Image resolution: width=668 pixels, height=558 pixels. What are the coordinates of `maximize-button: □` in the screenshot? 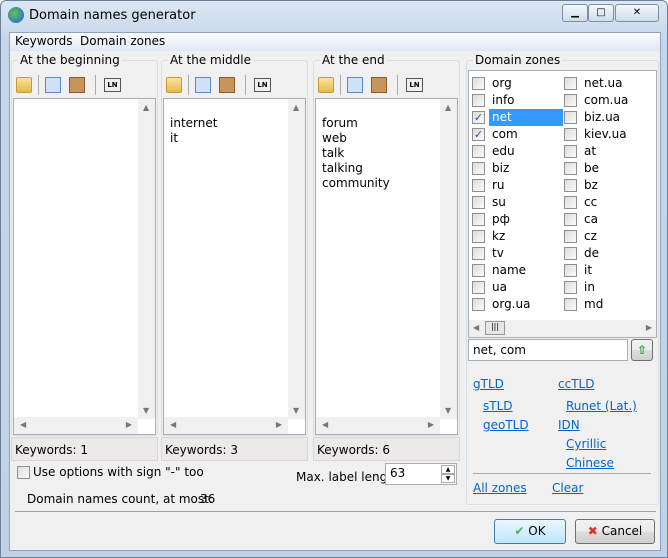 It's located at (601, 13).